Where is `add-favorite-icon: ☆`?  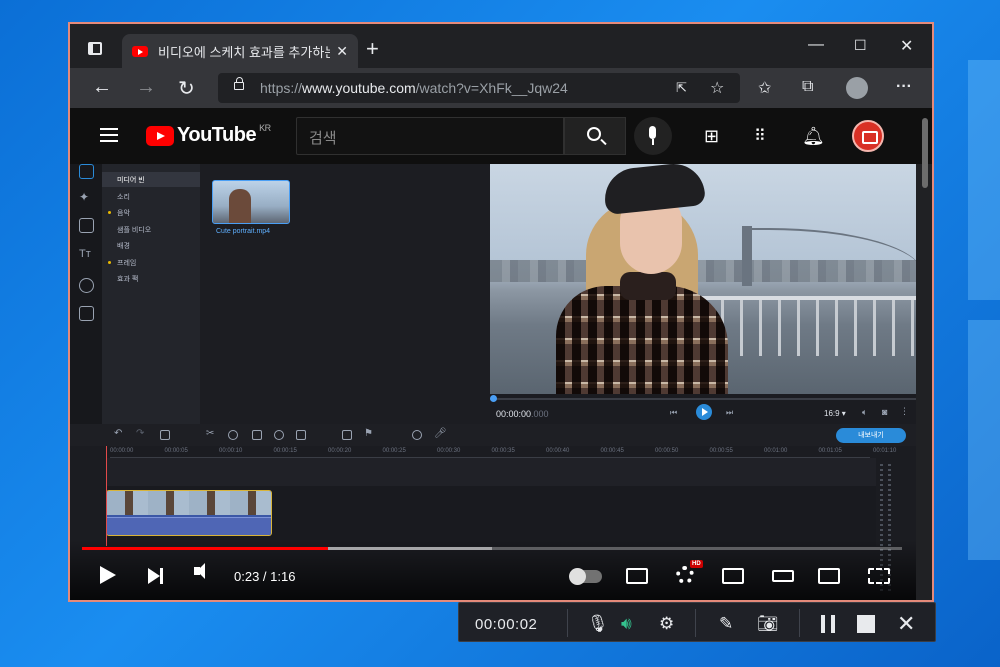
add-favorite-icon: ☆ is located at coordinates (717, 88).